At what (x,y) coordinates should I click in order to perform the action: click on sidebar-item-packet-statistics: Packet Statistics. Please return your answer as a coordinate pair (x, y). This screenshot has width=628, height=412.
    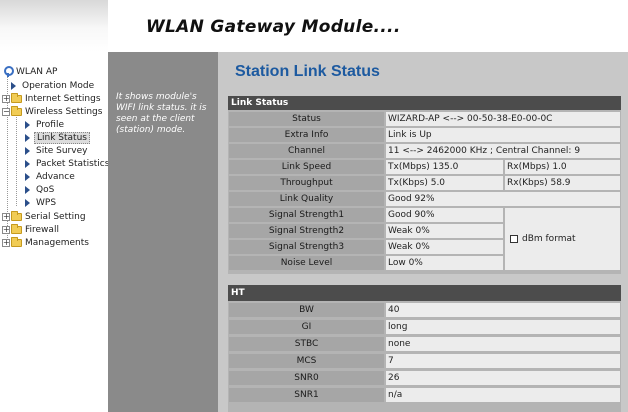
    Looking at the image, I should click on (67, 163).